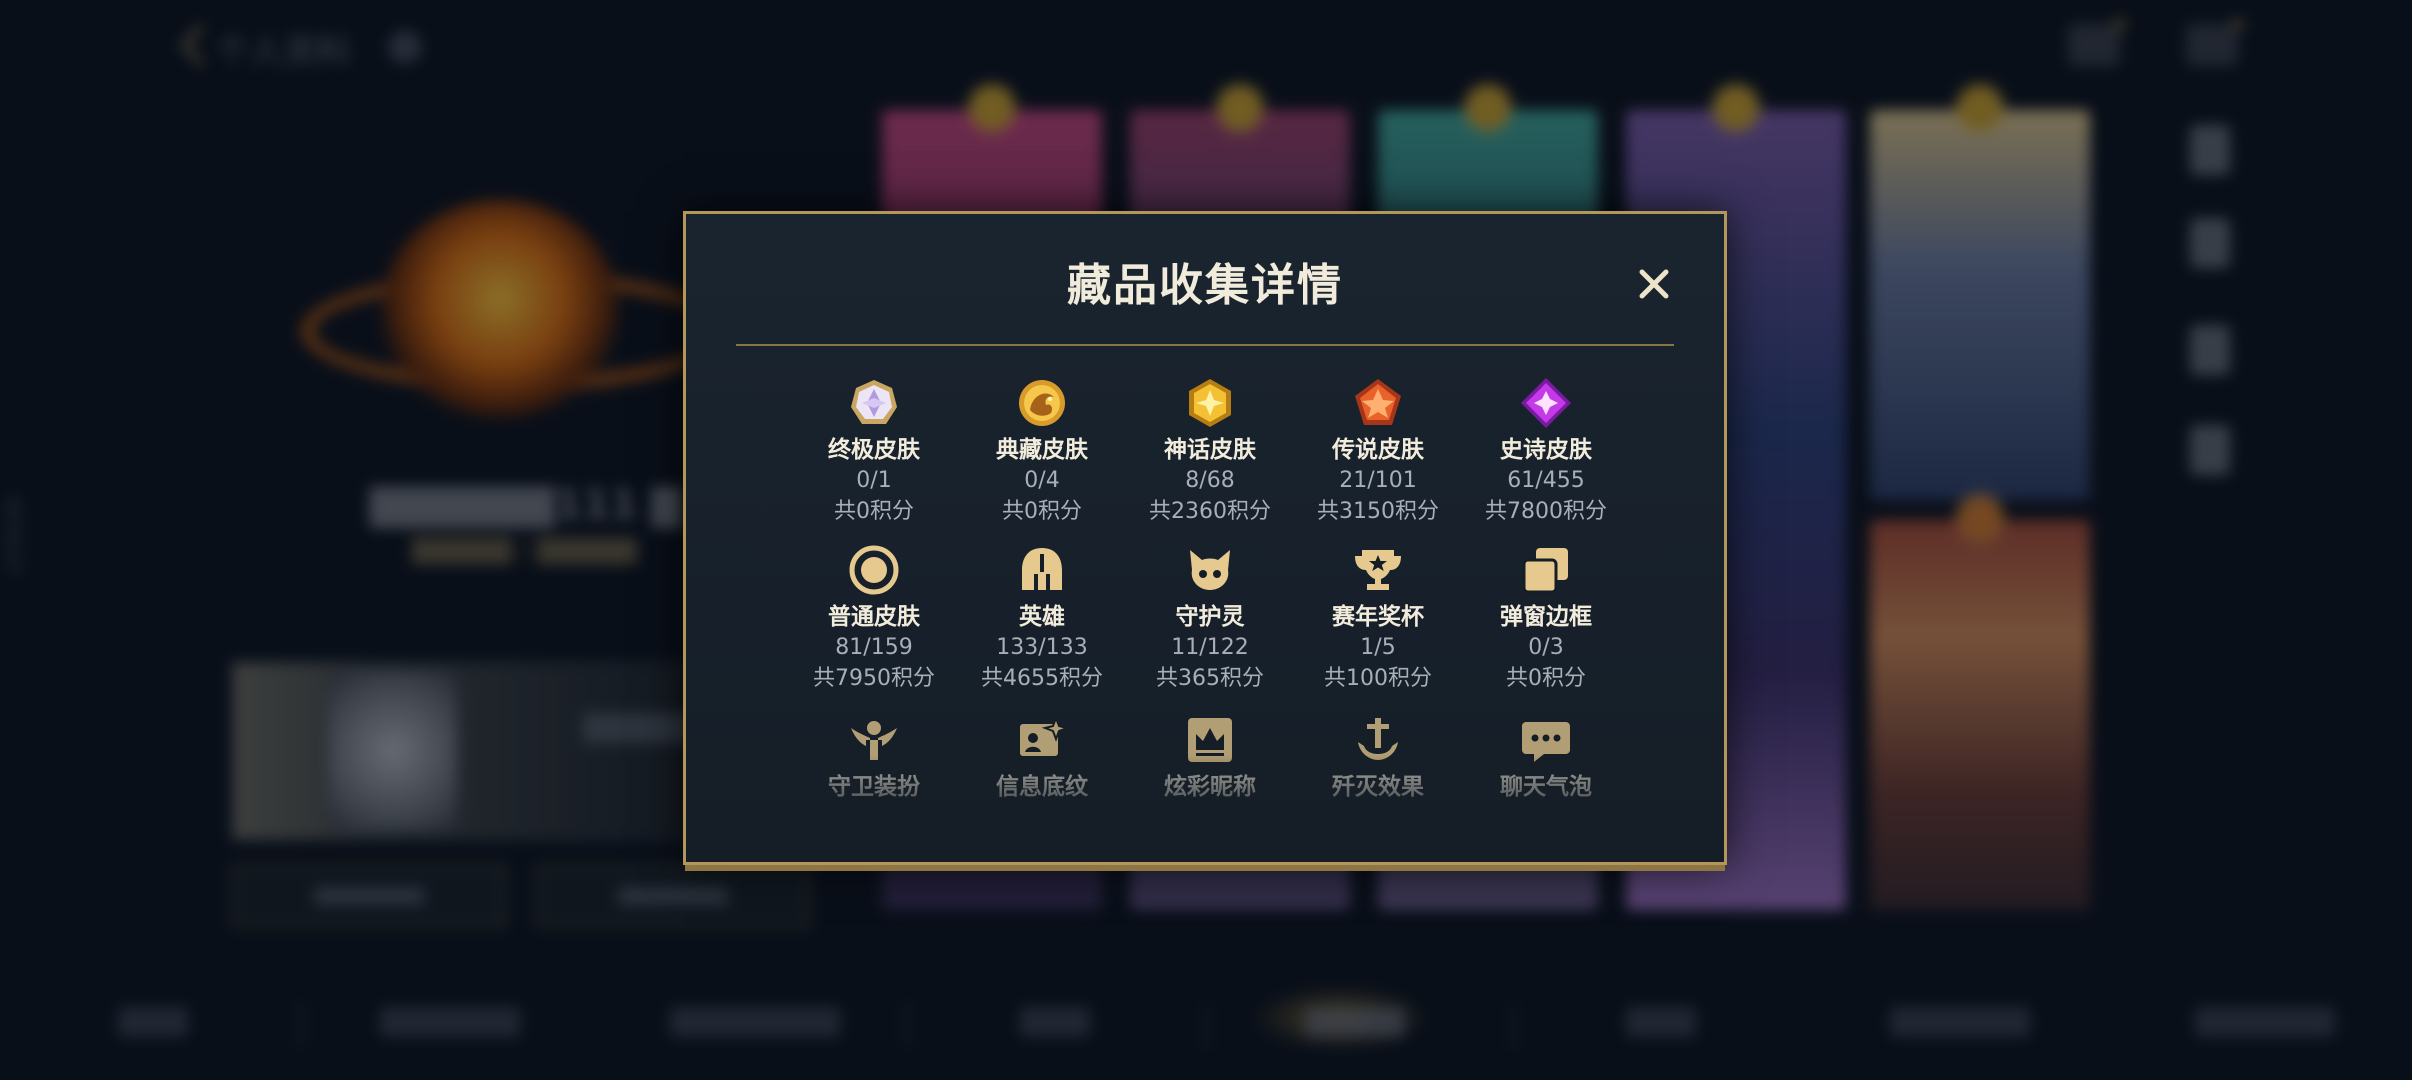 The image size is (2412, 1080). I want to click on item-count: 8/68, so click(1210, 480).